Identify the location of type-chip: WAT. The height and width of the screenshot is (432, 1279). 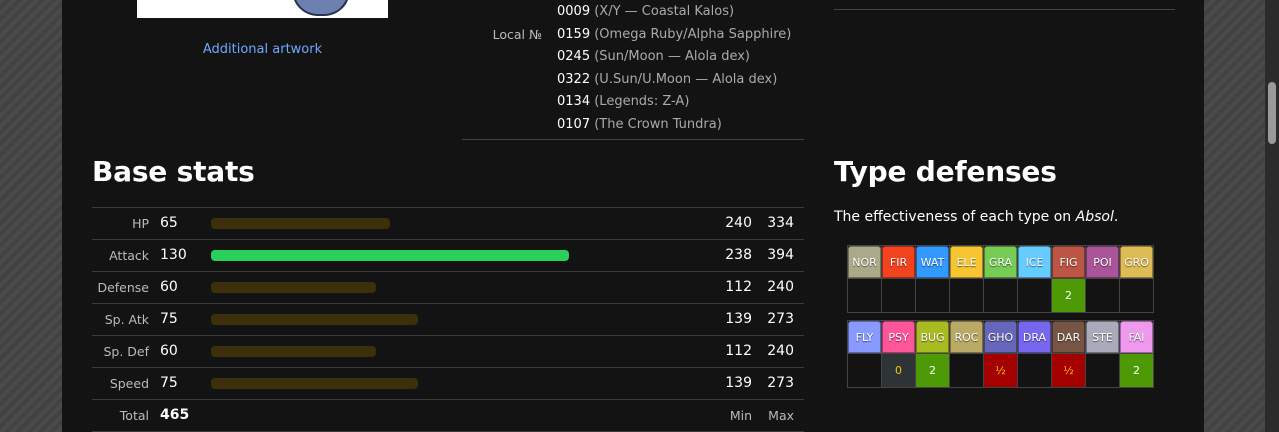
(932, 262).